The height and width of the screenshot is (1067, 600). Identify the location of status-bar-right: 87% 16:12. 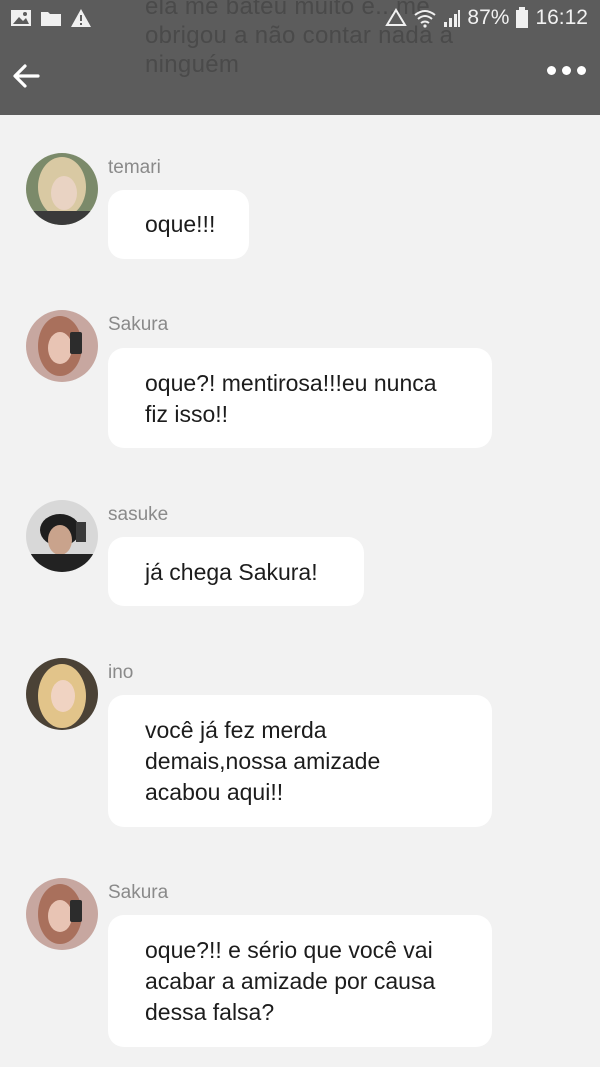
(486, 18).